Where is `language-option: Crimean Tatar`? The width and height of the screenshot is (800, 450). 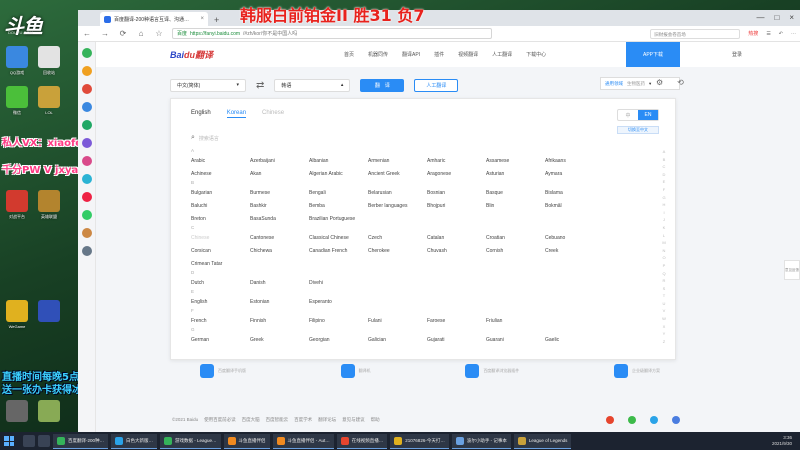
language-option: Crimean Tatar is located at coordinates (220, 264).